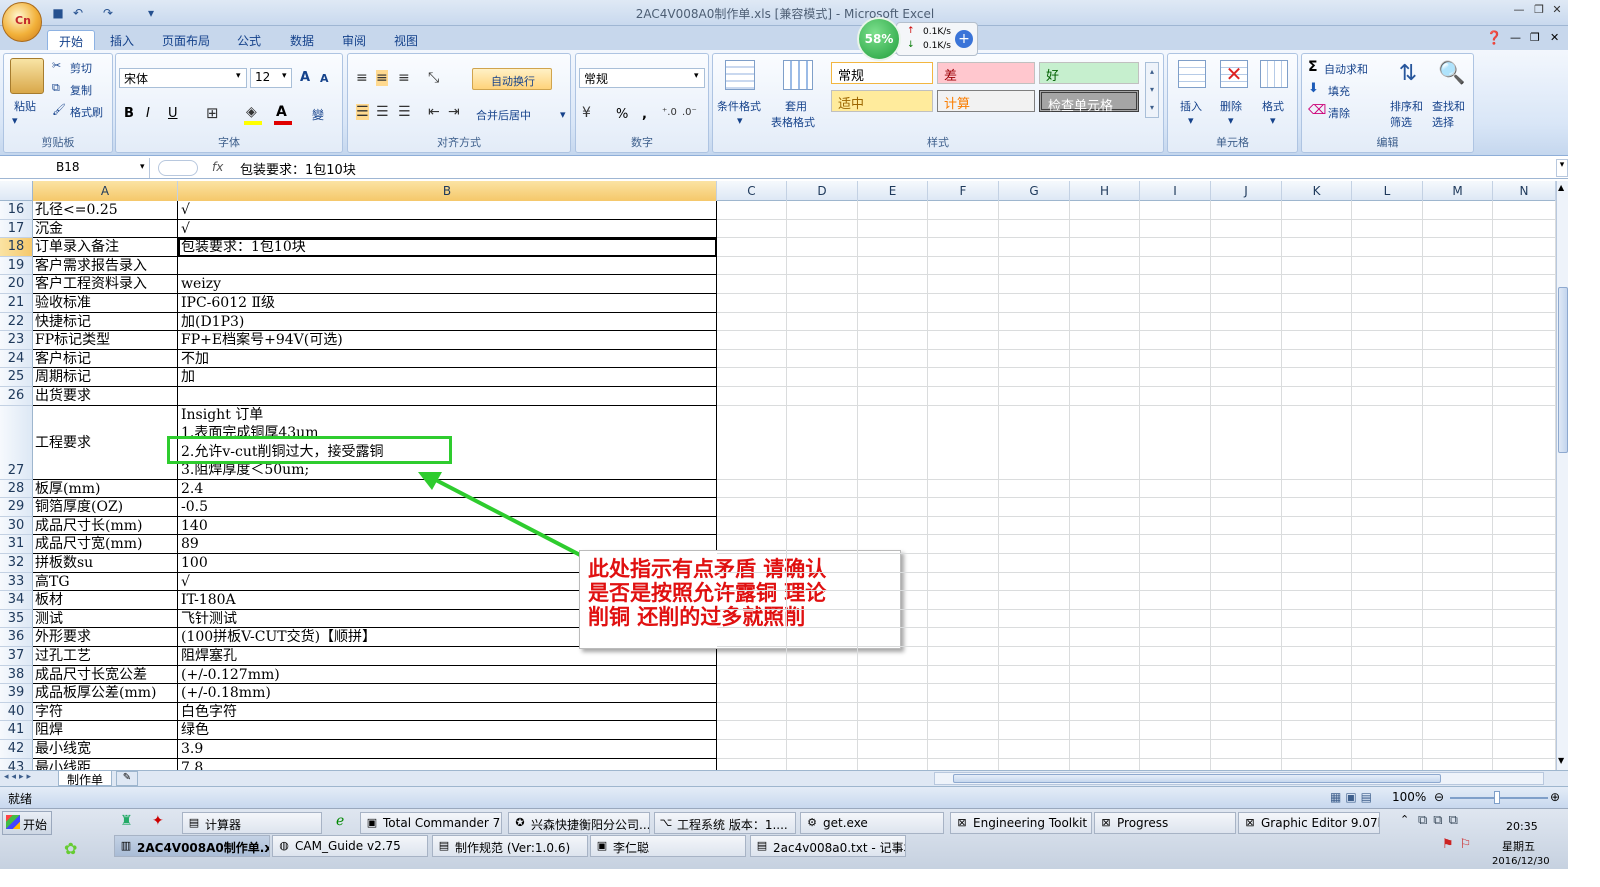 The width and height of the screenshot is (1600, 887). What do you see at coordinates (105, 693) in the screenshot?
I see `cell-a: 成品板厚公差(mm)` at bounding box center [105, 693].